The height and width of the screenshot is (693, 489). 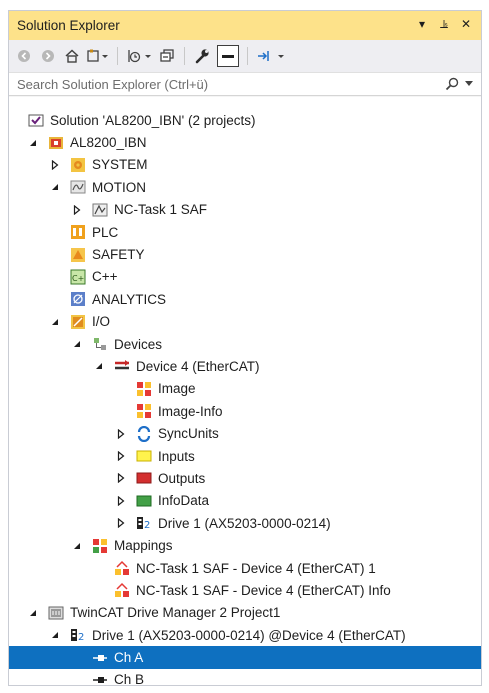 I want to click on tree-node-label: Image-Info, so click(x=190, y=411).